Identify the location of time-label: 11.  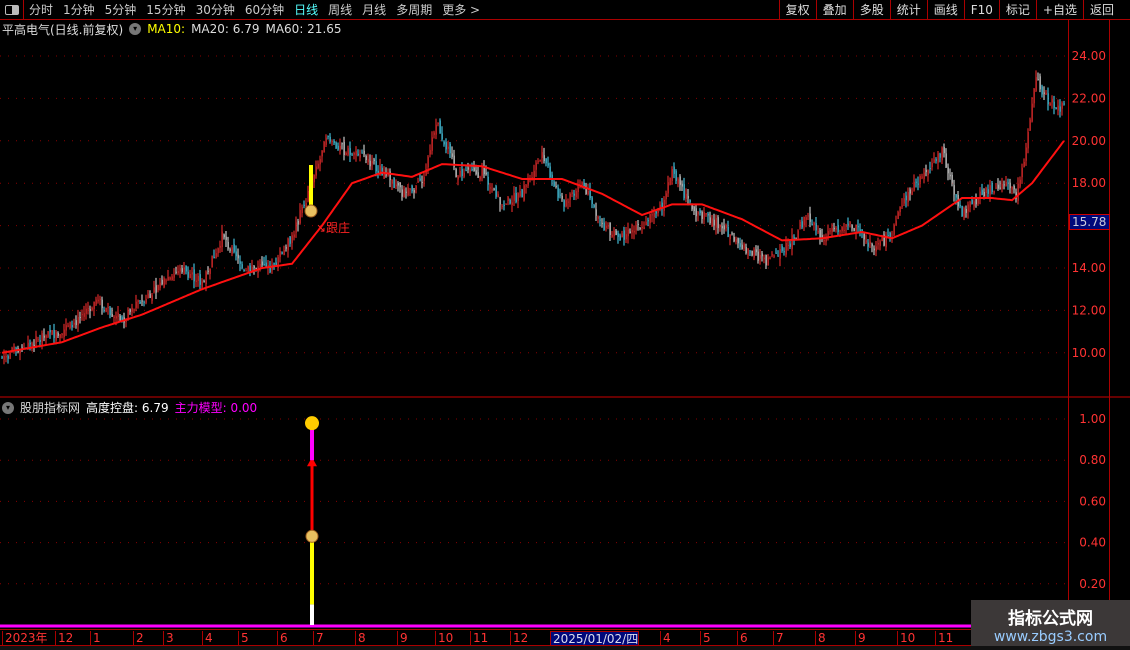
(944, 638).